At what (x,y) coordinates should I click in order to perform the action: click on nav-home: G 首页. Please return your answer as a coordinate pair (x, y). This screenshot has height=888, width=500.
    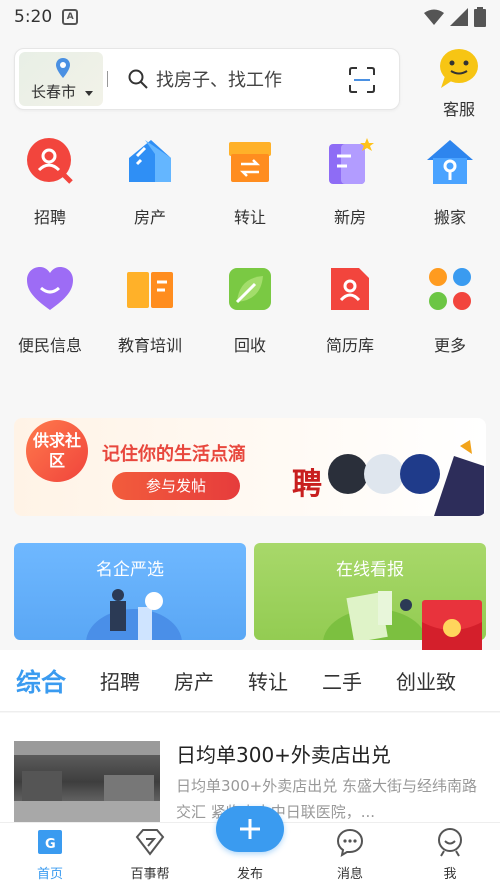
    Looking at the image, I should click on (50, 855).